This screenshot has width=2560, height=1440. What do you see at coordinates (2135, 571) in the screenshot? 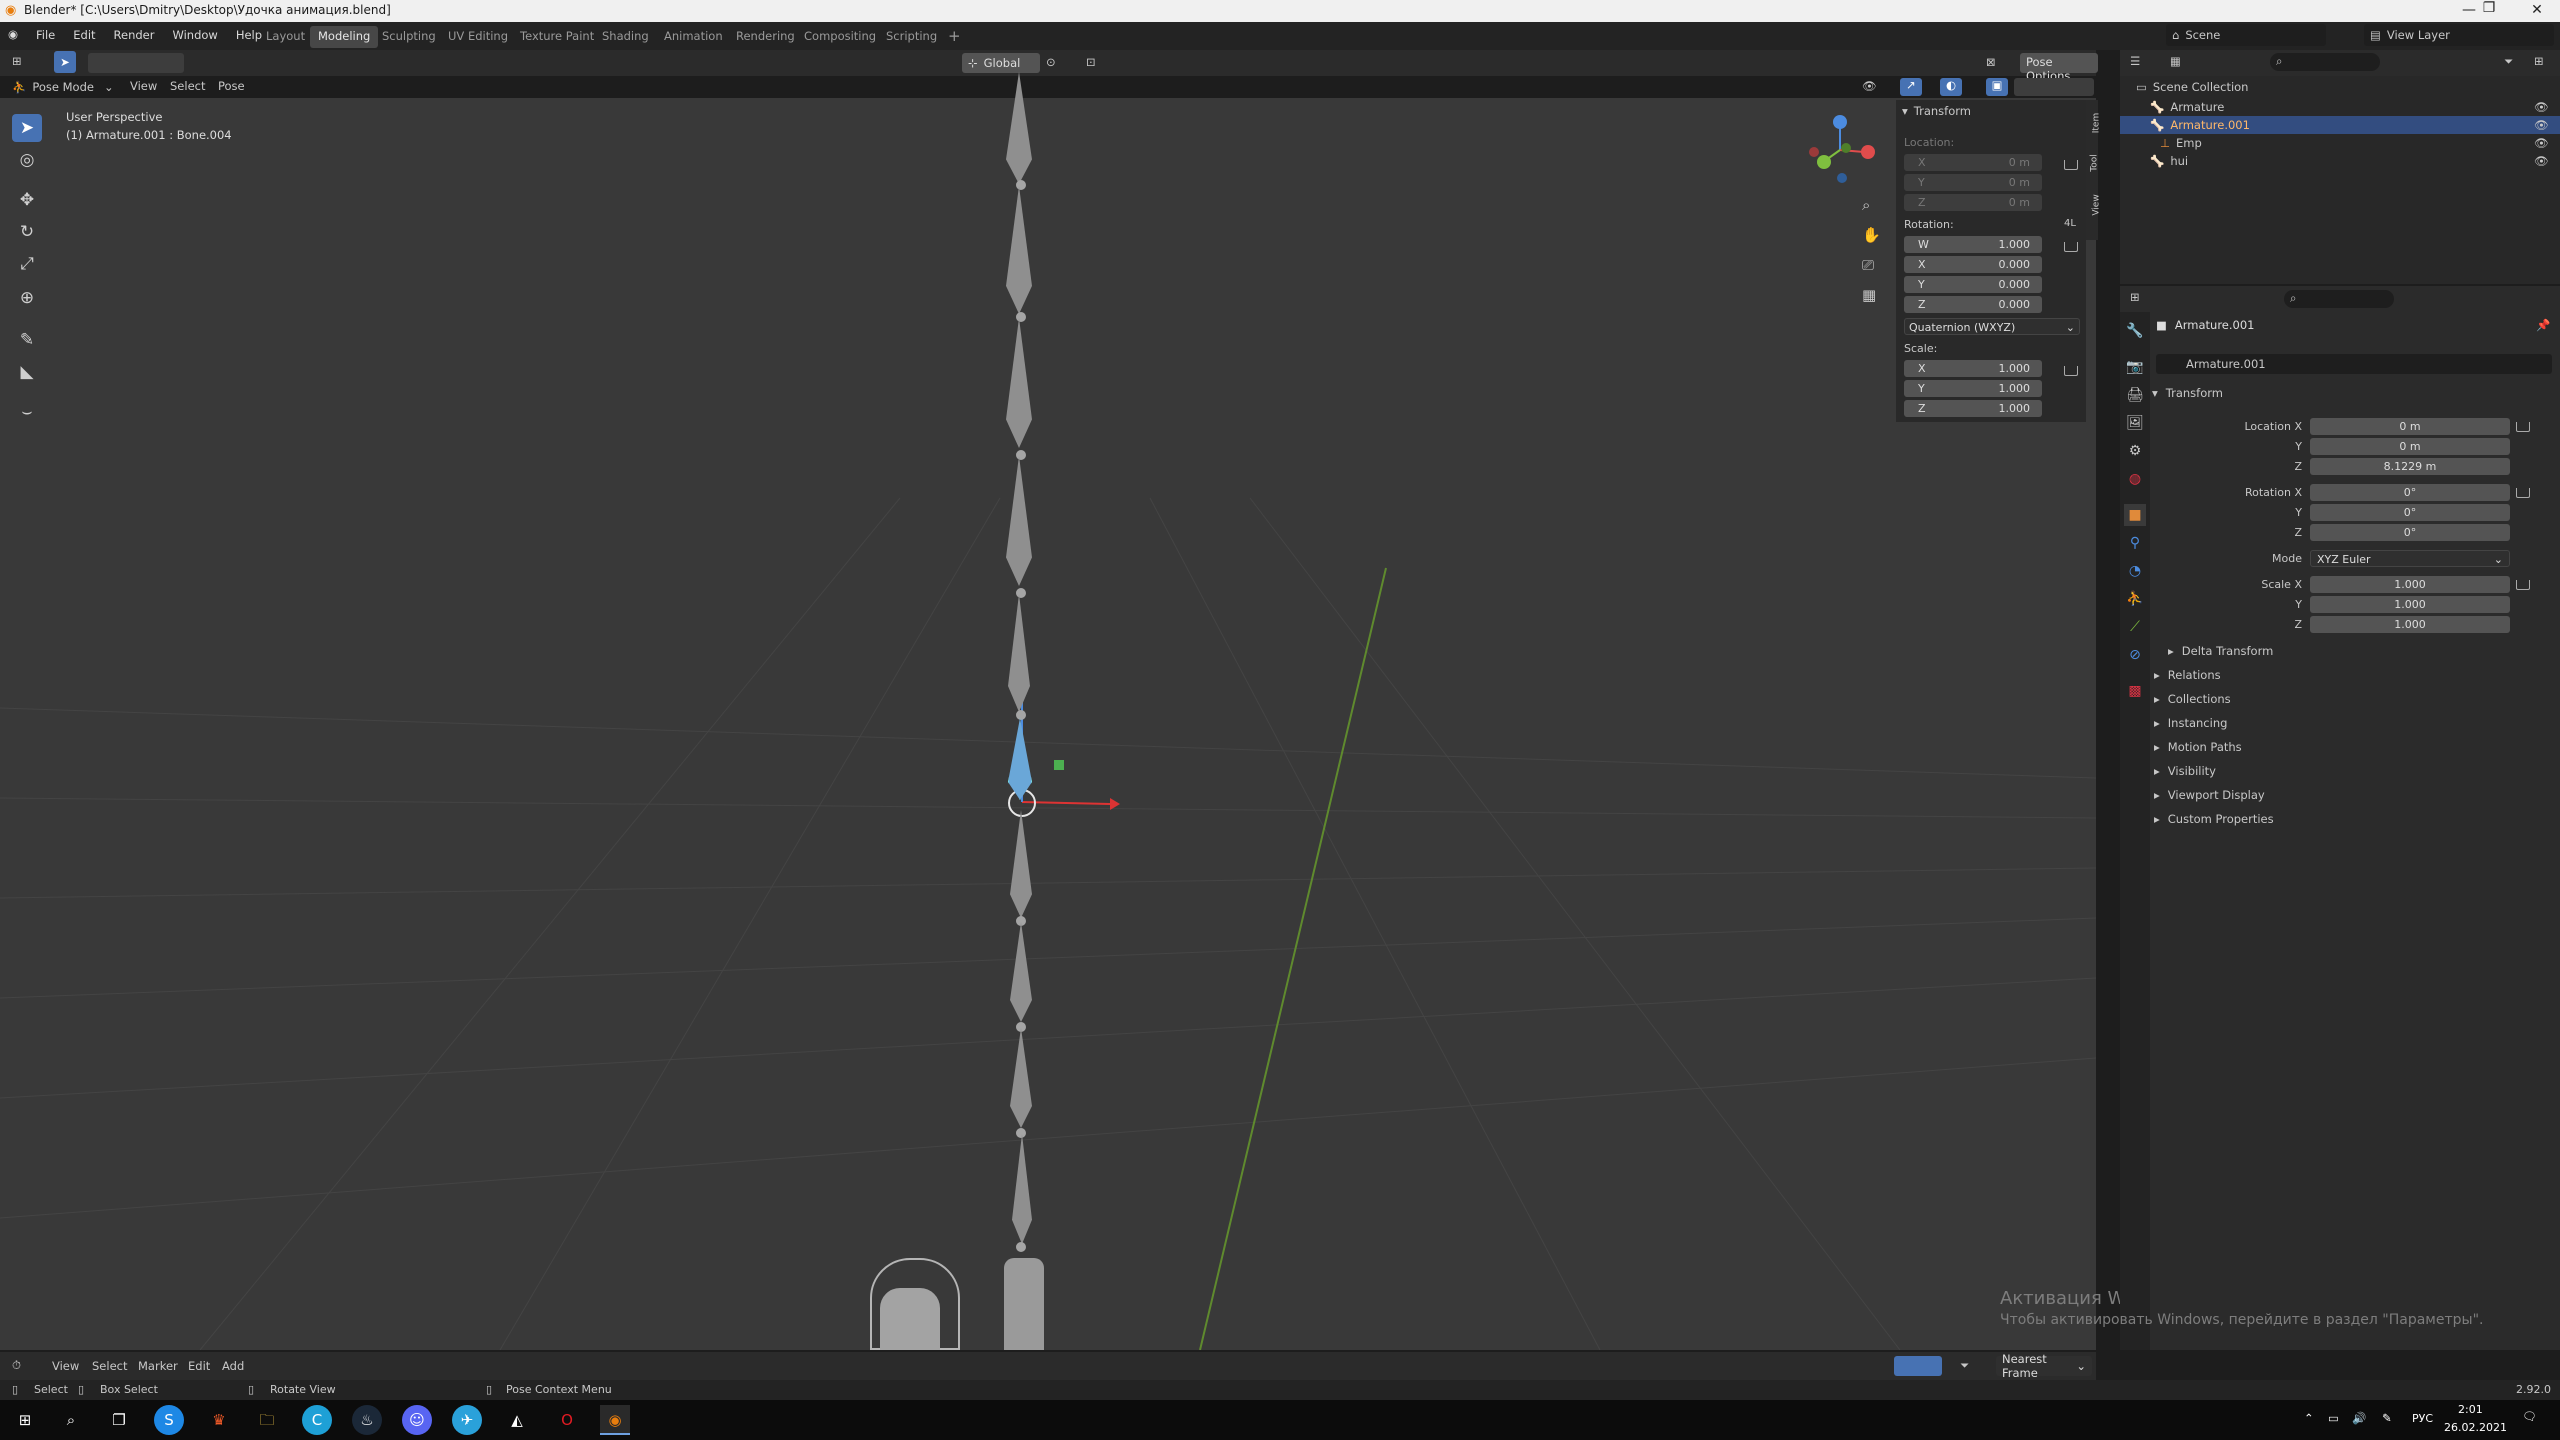
I see `physics-props-icon: ◔` at bounding box center [2135, 571].